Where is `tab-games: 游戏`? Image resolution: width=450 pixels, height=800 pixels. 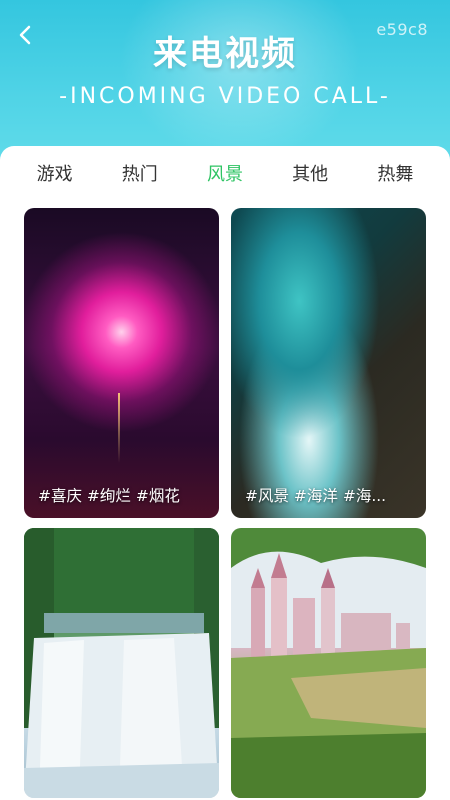
tab-games: 游戏 is located at coordinates (55, 173).